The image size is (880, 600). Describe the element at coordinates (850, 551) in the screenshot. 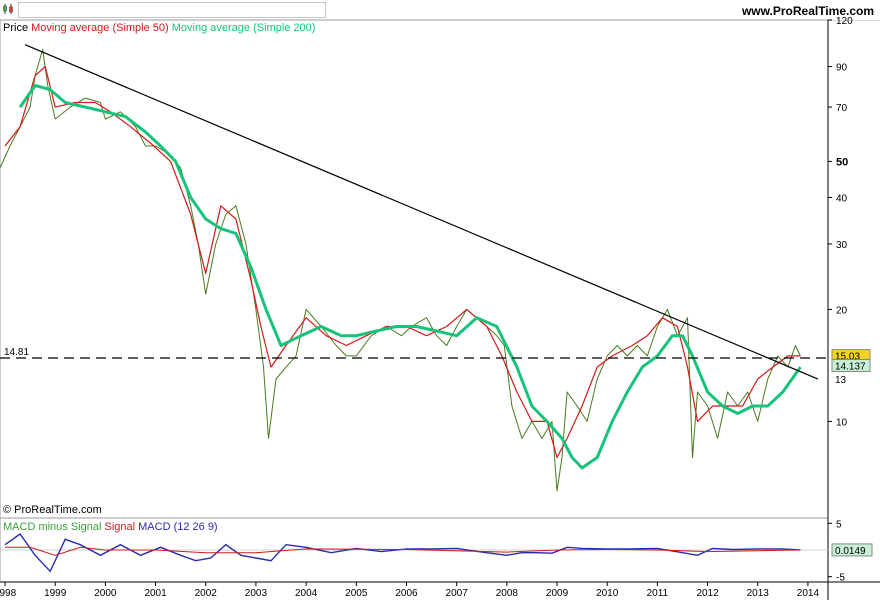

I see `macd-last-label: 0.0149` at that location.